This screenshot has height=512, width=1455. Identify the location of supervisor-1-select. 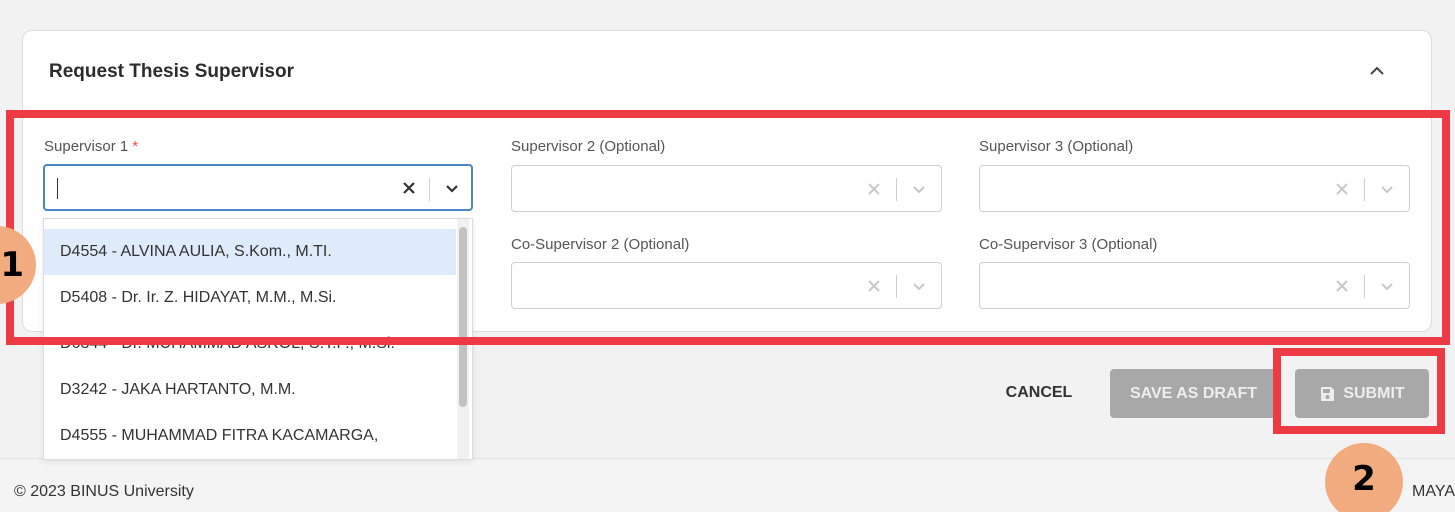
(258, 187).